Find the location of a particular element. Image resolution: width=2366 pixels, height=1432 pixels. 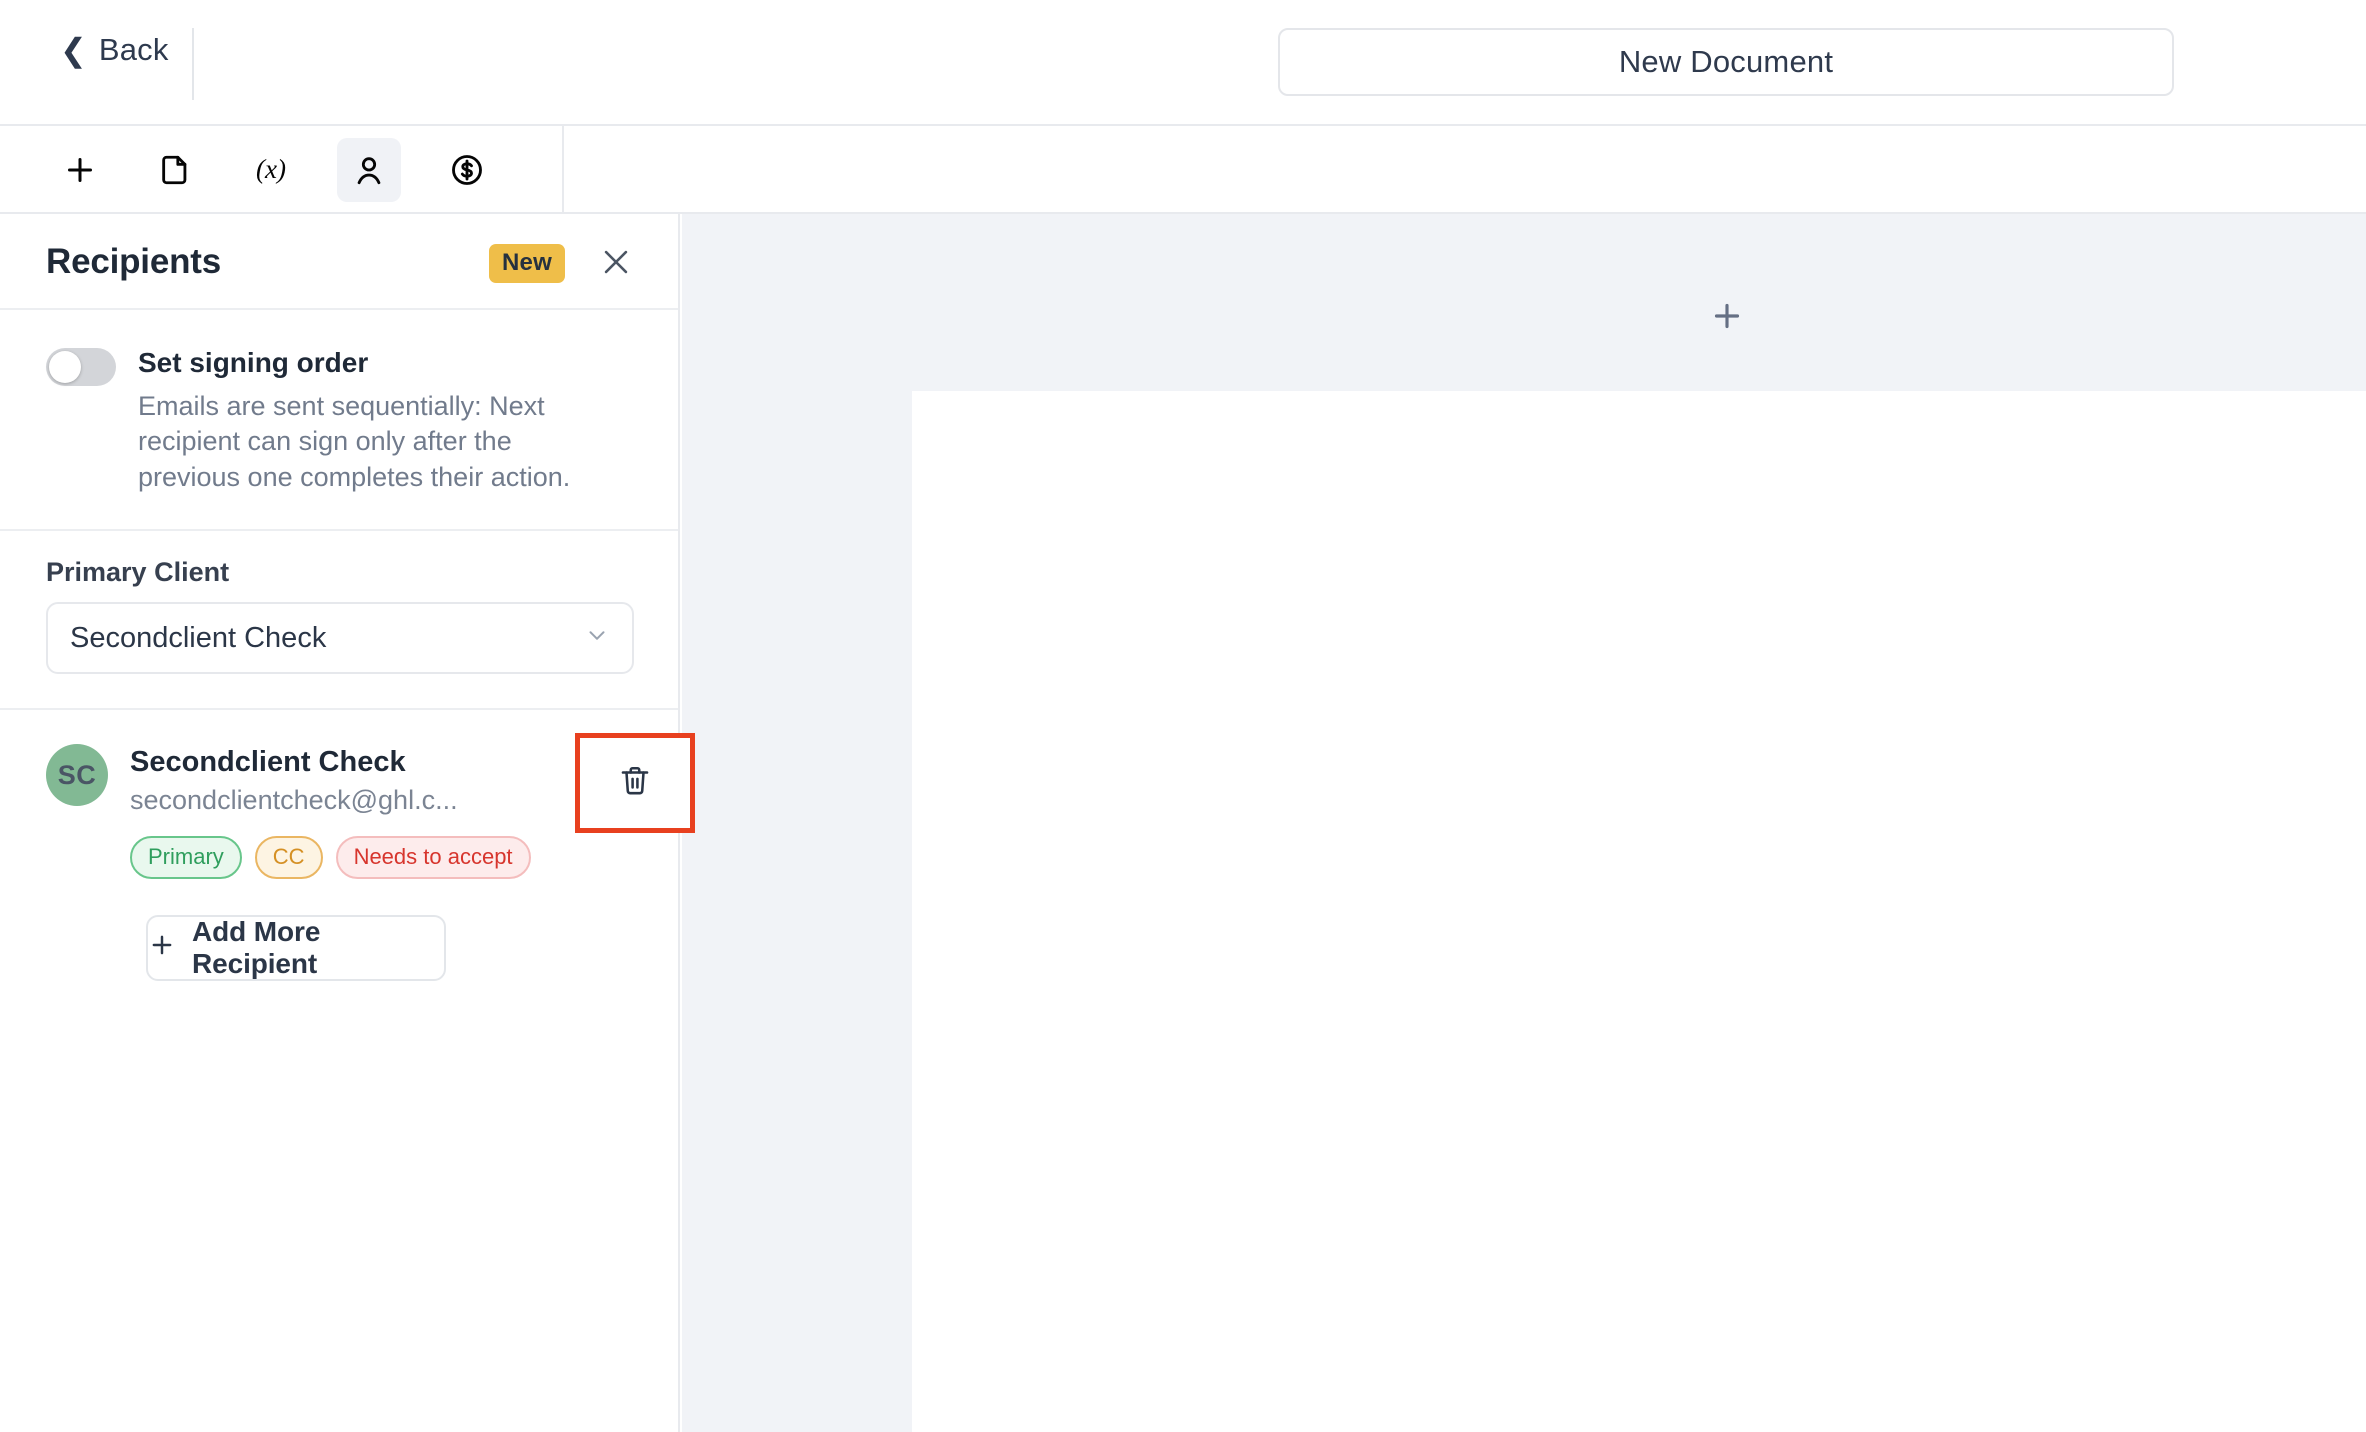

signing-order-label: Set signing order is located at coordinates (253, 362).